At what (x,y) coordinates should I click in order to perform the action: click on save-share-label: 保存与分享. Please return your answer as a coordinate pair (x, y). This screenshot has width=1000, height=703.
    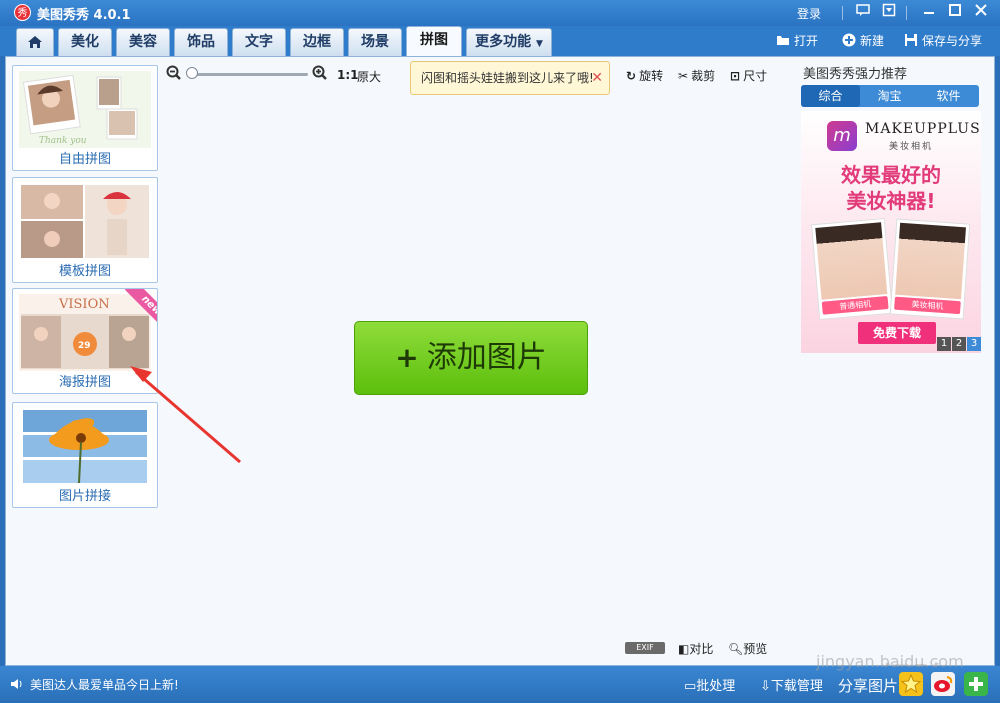
    Looking at the image, I should click on (952, 41).